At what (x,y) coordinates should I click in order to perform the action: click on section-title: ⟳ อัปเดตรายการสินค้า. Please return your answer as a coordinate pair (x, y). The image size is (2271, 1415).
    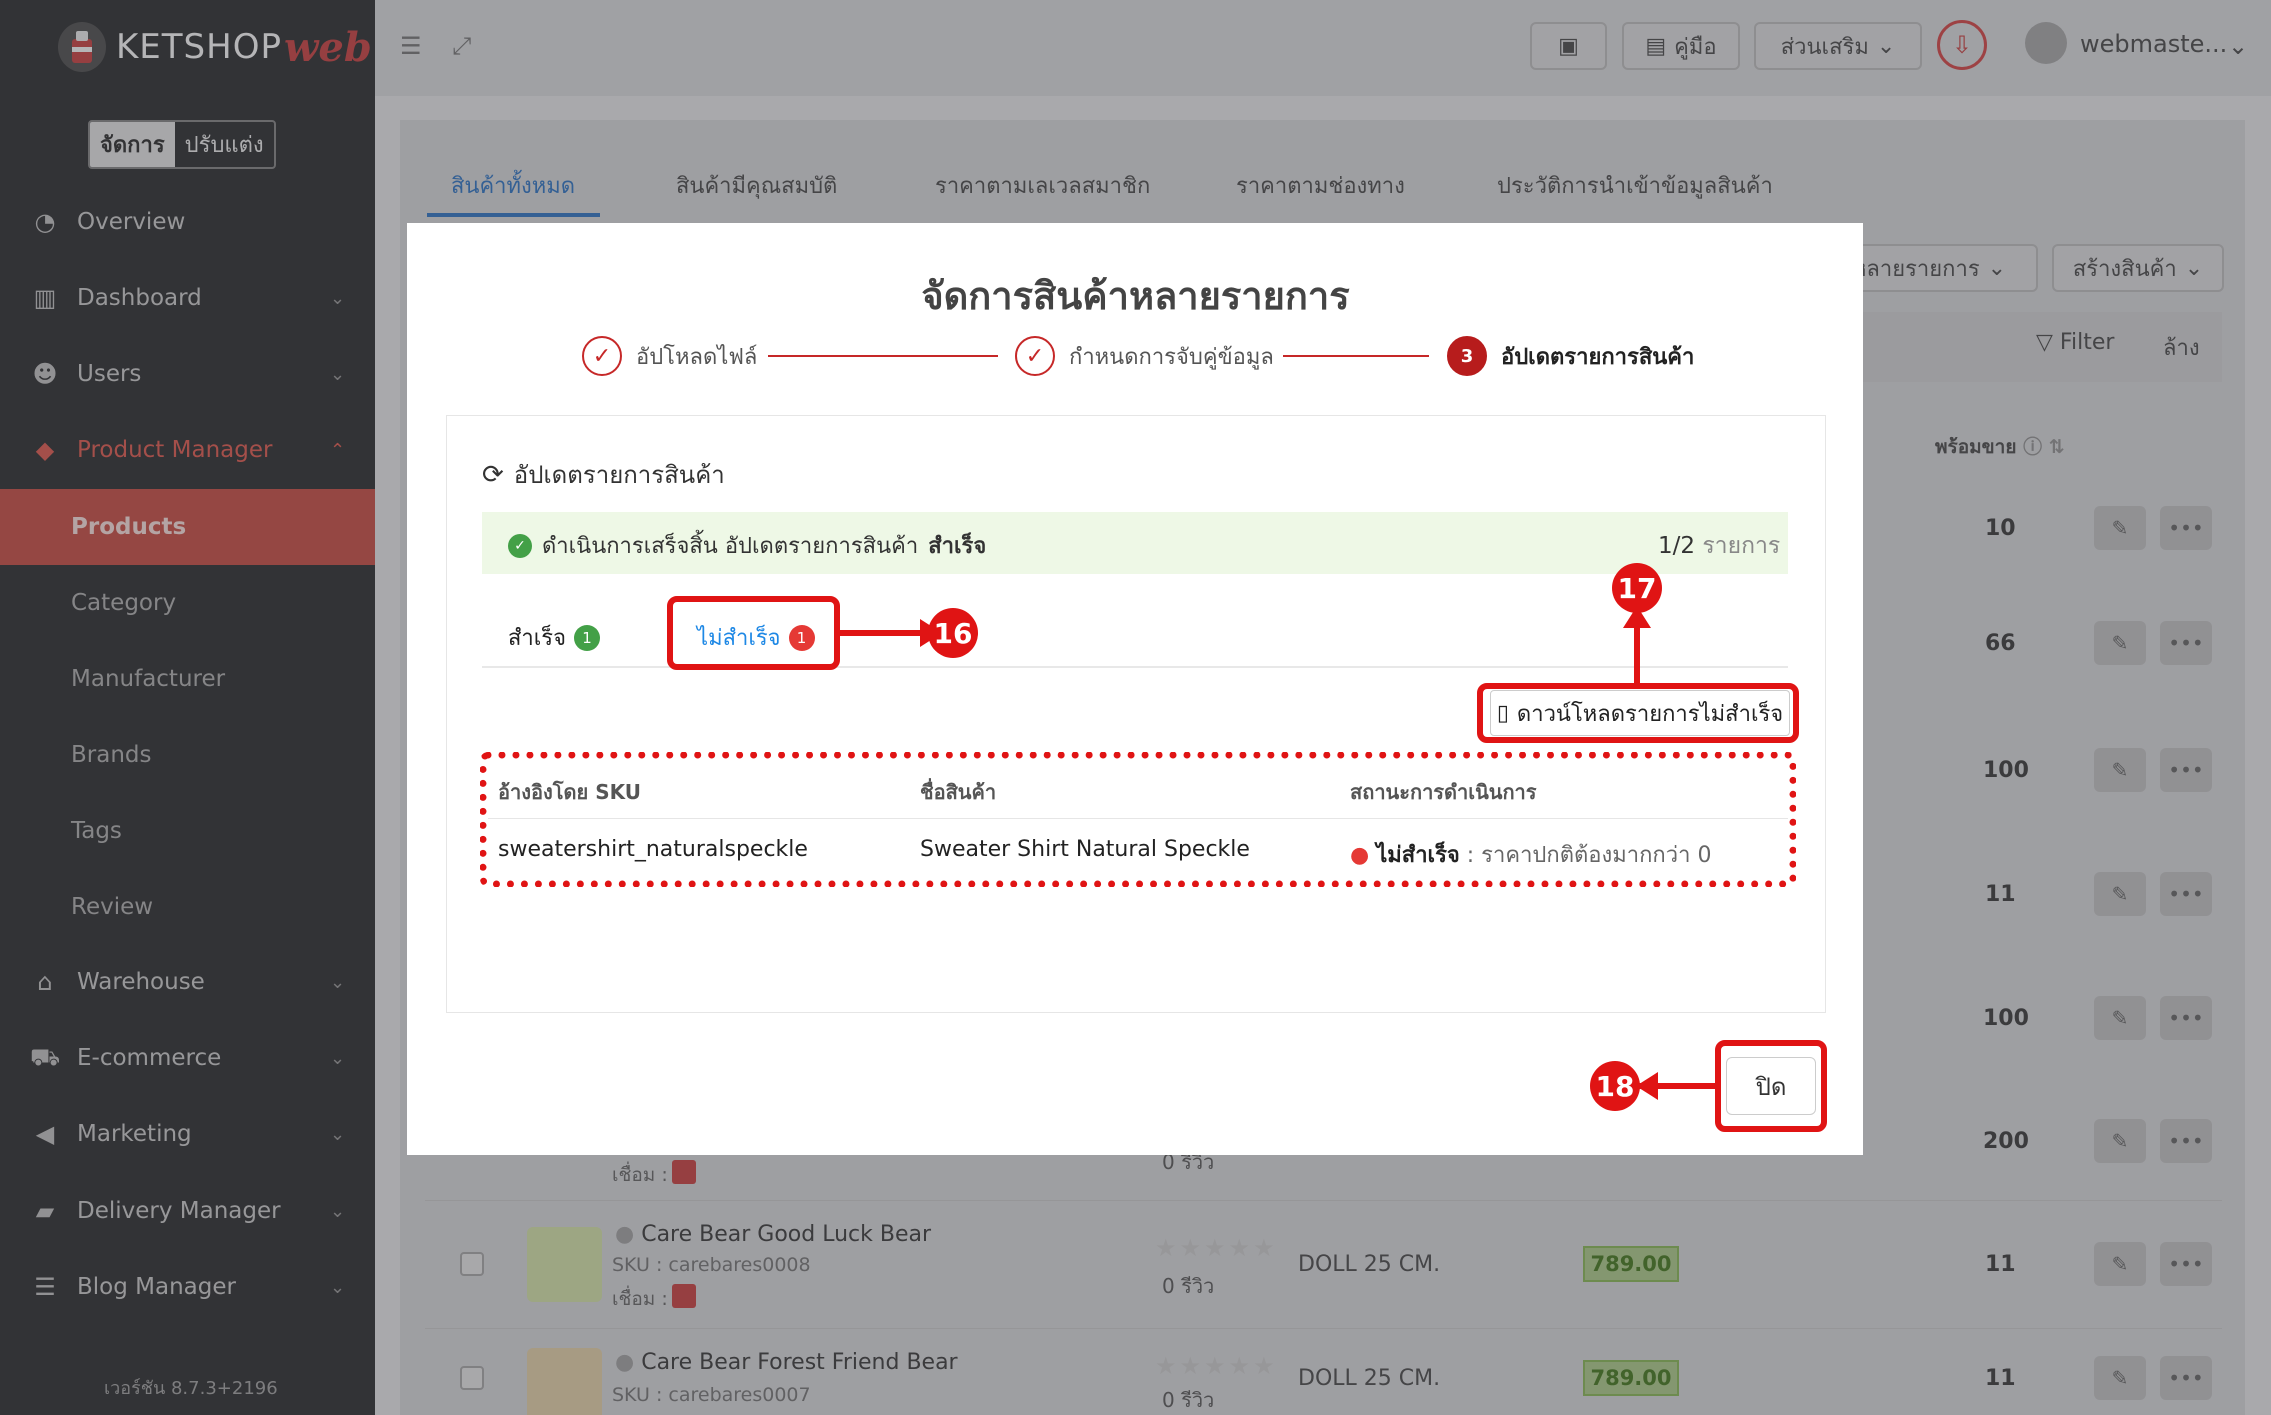
    Looking at the image, I should click on (603, 474).